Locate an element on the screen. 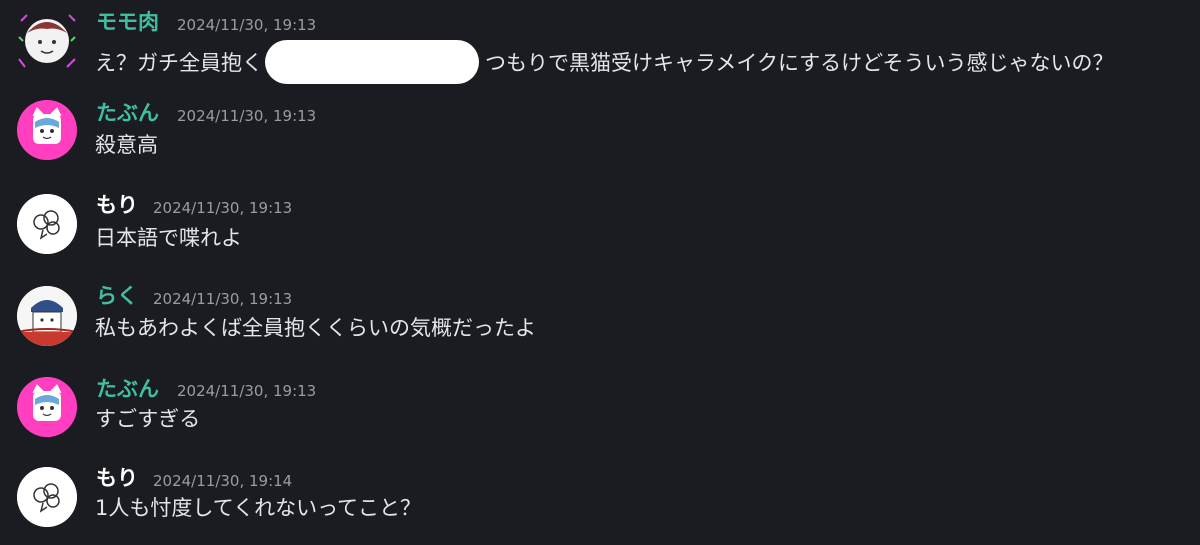  message-text-before: え？ガチ全員抱く is located at coordinates (179, 63).